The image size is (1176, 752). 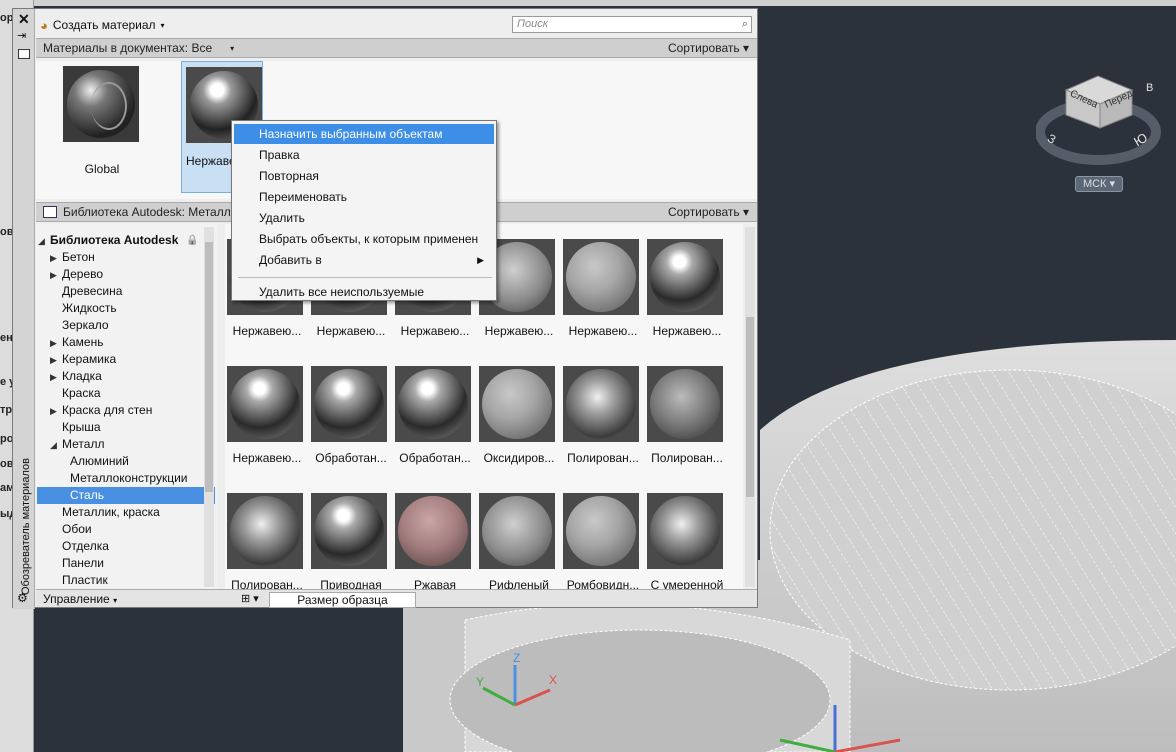 What do you see at coordinates (744, 24) in the screenshot?
I see `search-icon: ⌕` at bounding box center [744, 24].